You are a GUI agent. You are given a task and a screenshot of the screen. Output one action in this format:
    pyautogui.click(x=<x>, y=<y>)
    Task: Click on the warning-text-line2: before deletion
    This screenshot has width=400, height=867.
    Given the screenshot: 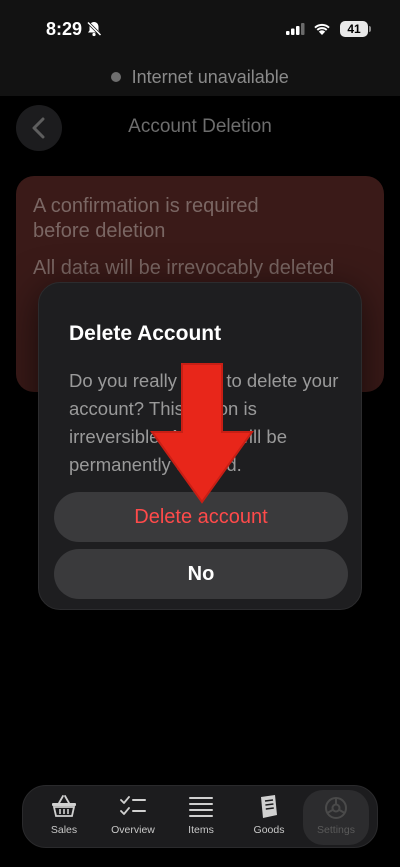 What is the action you would take?
    pyautogui.click(x=99, y=231)
    